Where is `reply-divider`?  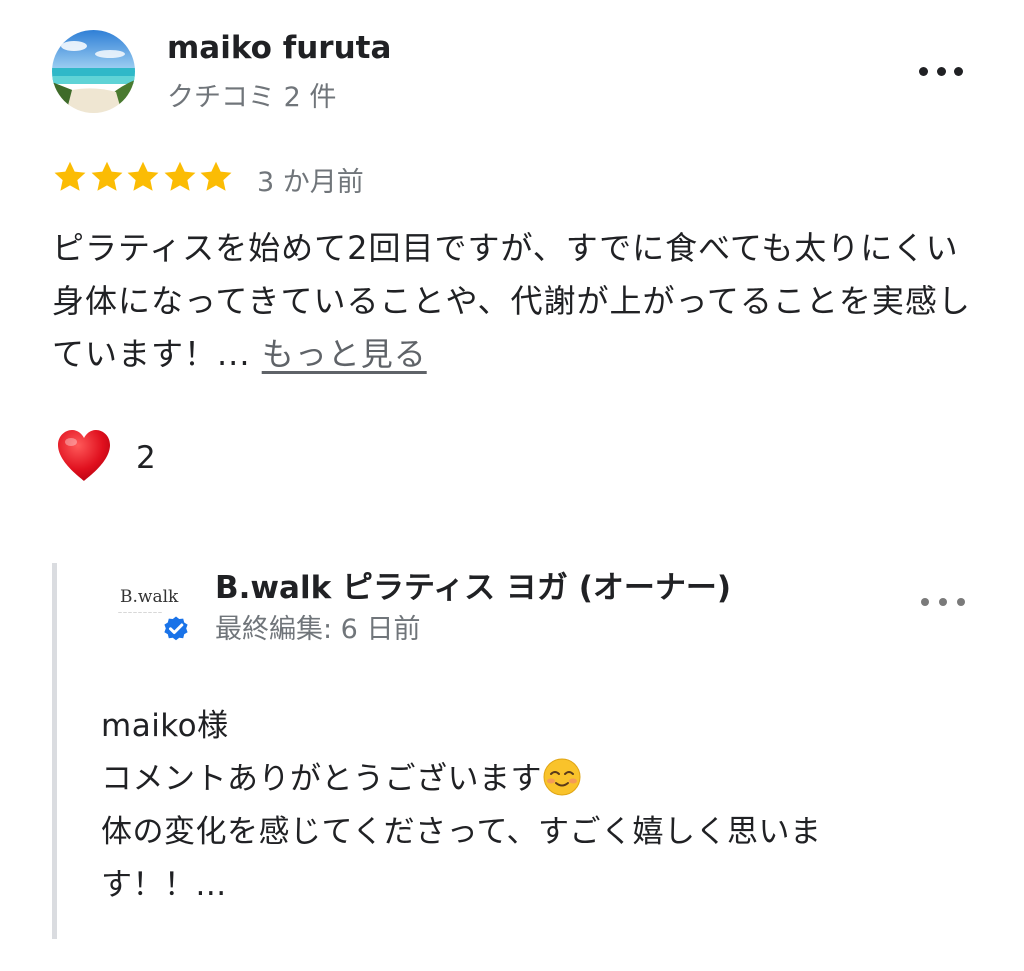
reply-divider is located at coordinates (54, 751).